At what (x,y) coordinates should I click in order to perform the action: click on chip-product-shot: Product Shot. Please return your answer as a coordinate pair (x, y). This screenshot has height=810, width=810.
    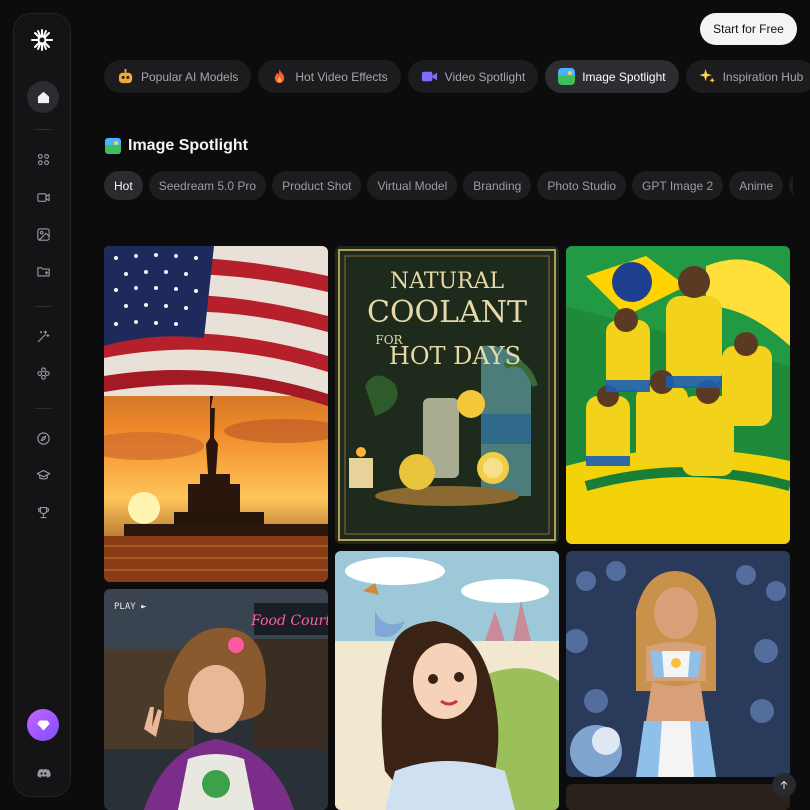
    Looking at the image, I should click on (317, 185).